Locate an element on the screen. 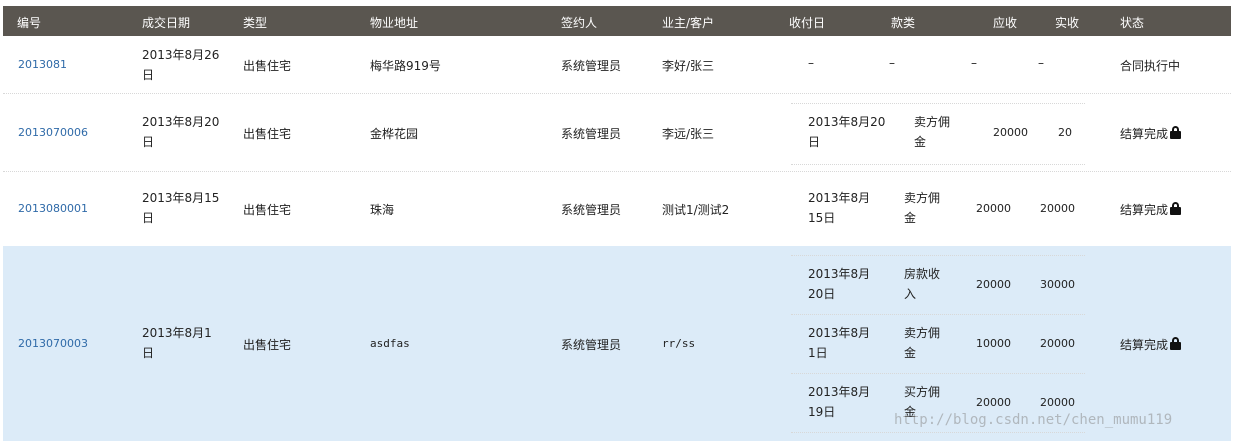 This screenshot has width=1237, height=441. payment-date: 2013年8月15日 is located at coordinates (839, 208).